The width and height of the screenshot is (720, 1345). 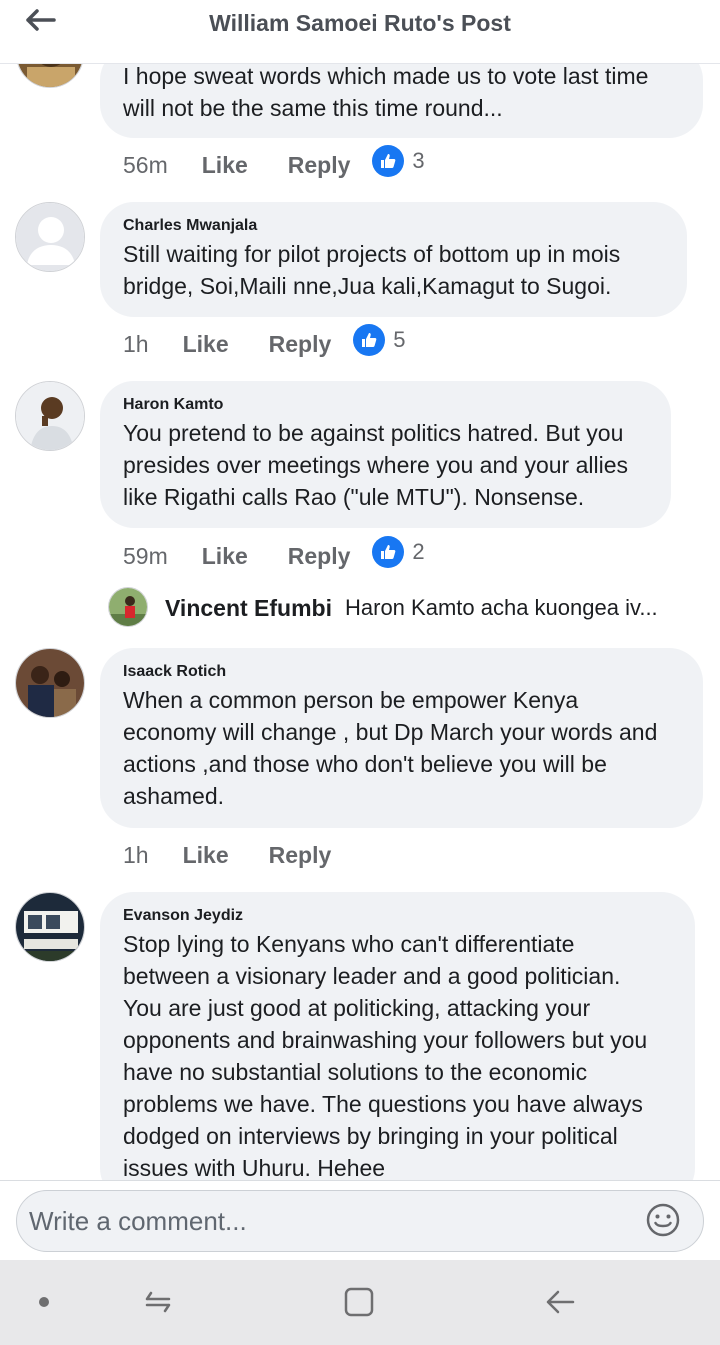 What do you see at coordinates (264, 342) in the screenshot?
I see `comment-actions: 1h Like Reply 5` at bounding box center [264, 342].